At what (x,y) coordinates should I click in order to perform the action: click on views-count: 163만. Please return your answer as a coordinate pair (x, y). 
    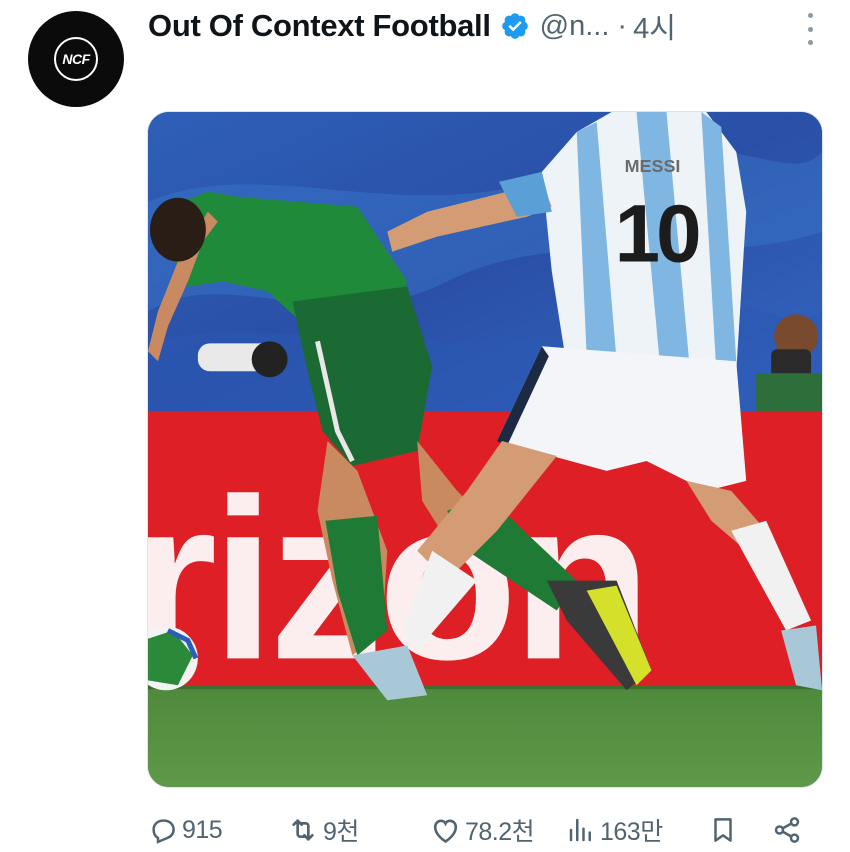
    Looking at the image, I should click on (631, 832).